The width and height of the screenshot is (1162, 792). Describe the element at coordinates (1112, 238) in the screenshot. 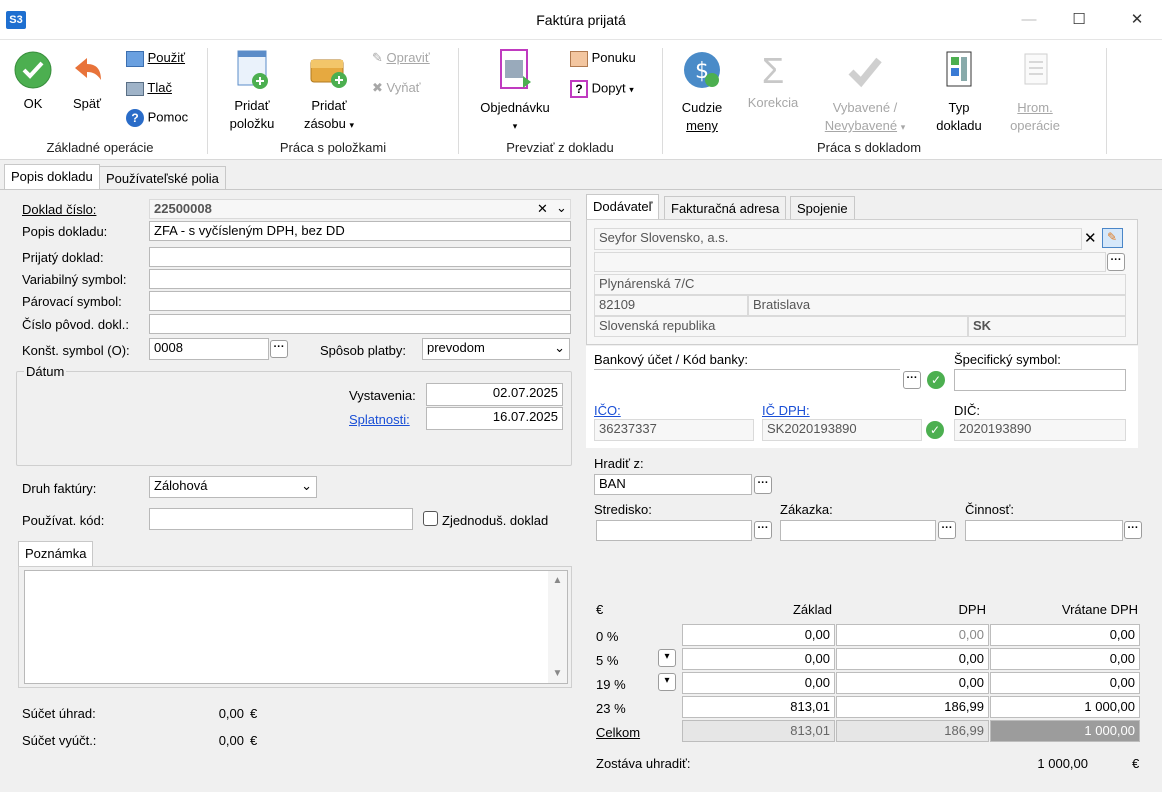

I see `edit-supplier-icon: ✎` at that location.